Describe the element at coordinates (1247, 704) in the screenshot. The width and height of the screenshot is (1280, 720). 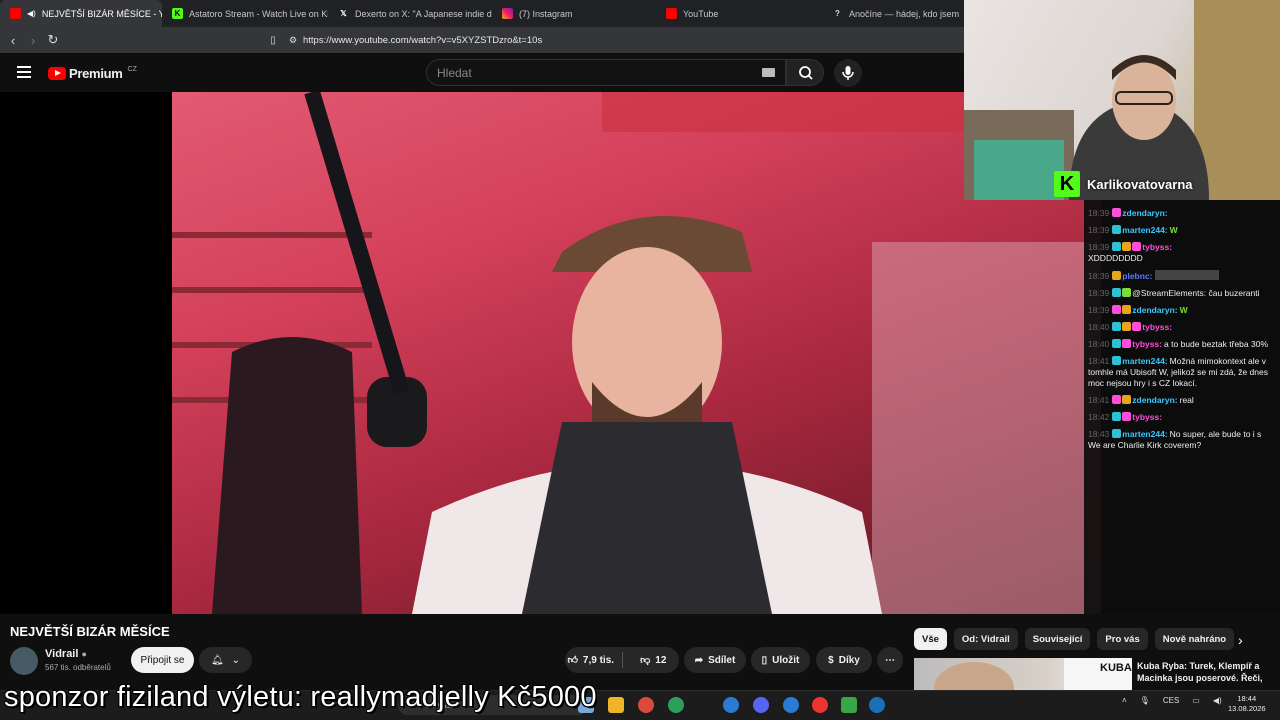
I see `taskbar-clock: 18:44 13.08.2026` at that location.